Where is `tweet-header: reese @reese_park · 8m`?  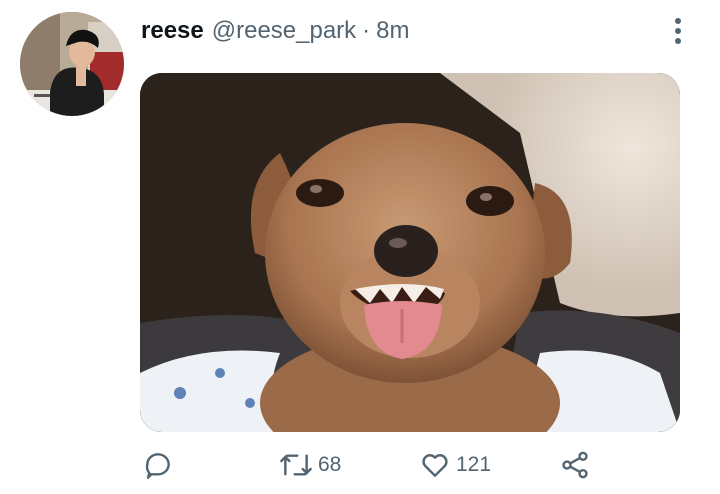 tweet-header: reese @reese_park · 8m is located at coordinates (275, 31).